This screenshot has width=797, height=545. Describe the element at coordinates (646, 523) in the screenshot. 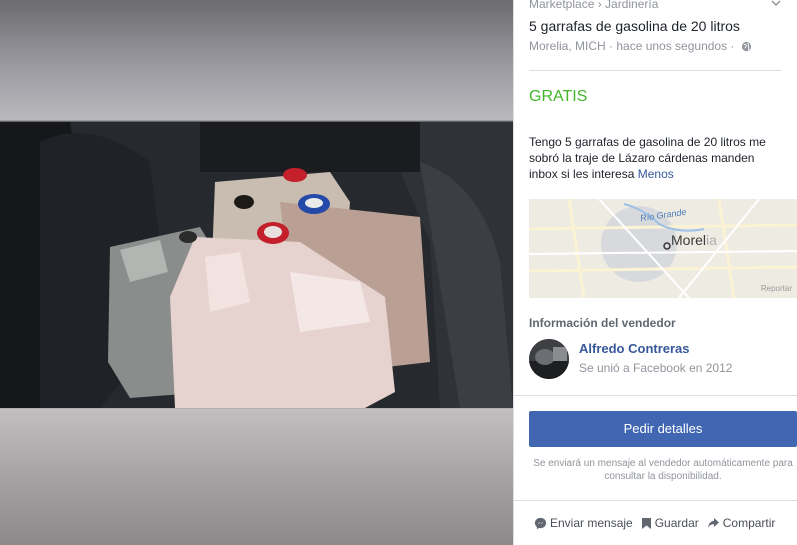

I see `bookmark-icon` at that location.